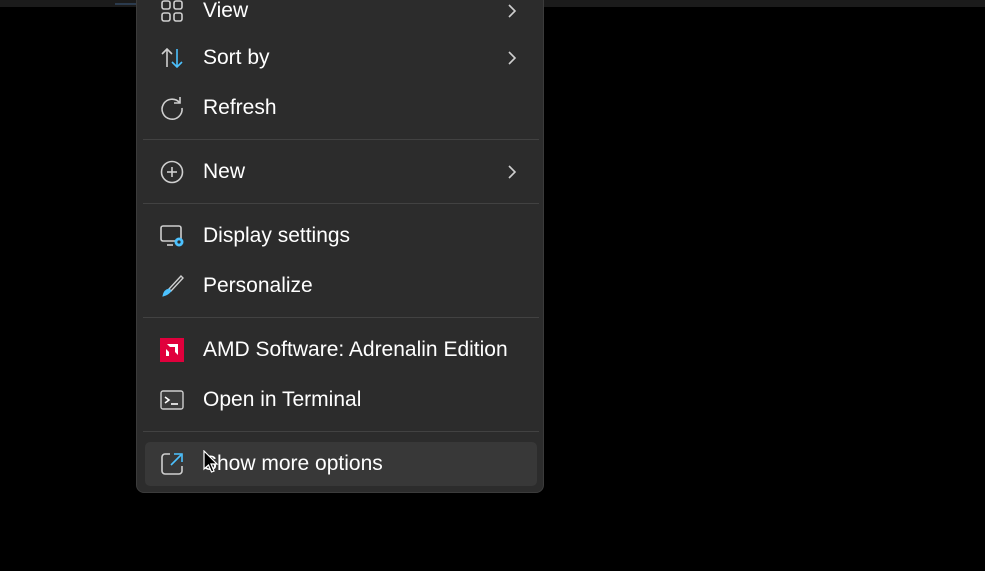 Image resolution: width=985 pixels, height=571 pixels. Describe the element at coordinates (172, 350) in the screenshot. I see `amd-logo-icon` at that location.